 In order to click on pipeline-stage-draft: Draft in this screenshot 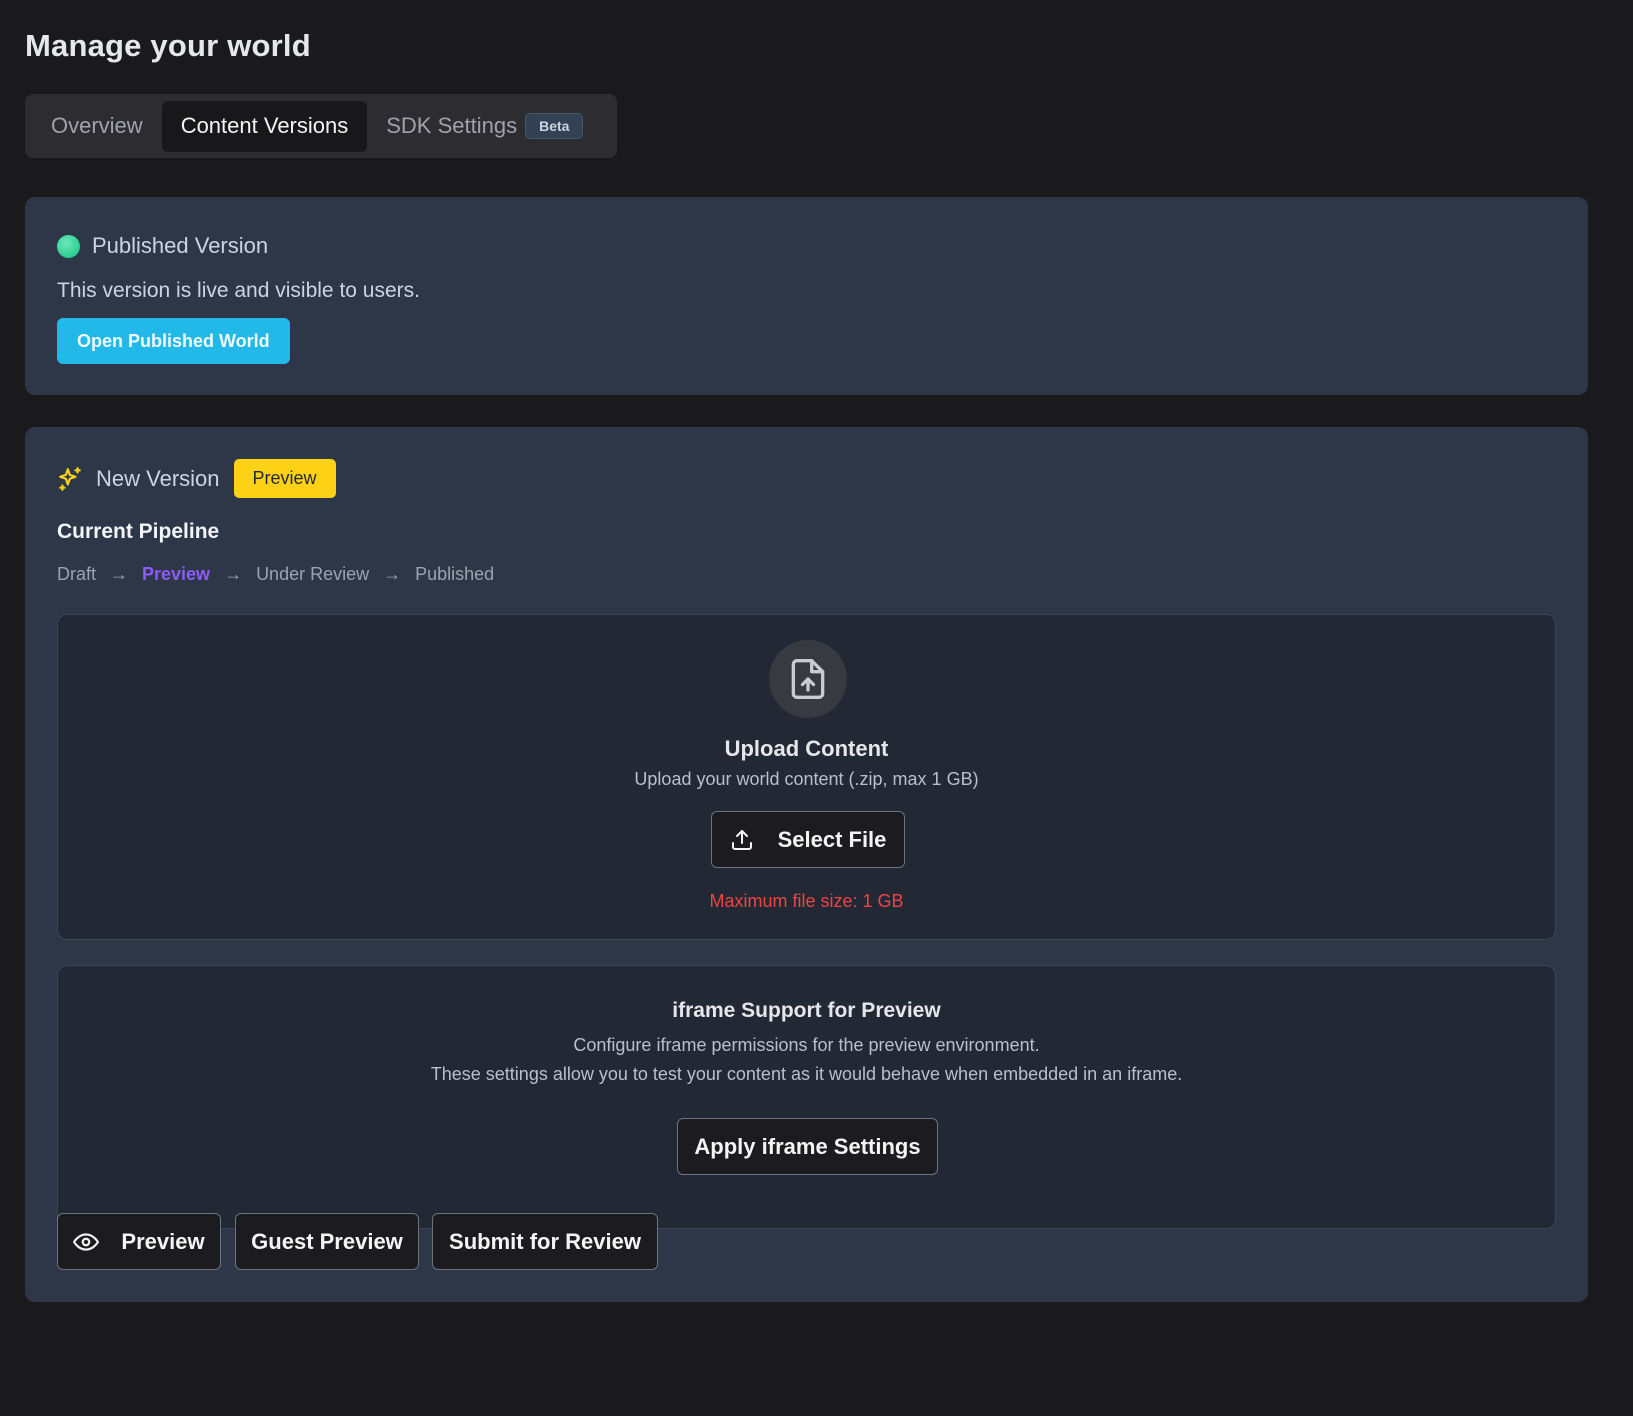, I will do `click(77, 574)`.